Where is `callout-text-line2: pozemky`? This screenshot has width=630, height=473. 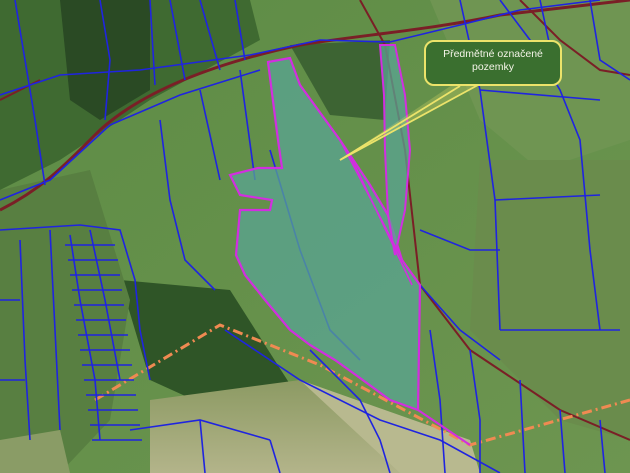 callout-text-line2: pozemky is located at coordinates (492, 67).